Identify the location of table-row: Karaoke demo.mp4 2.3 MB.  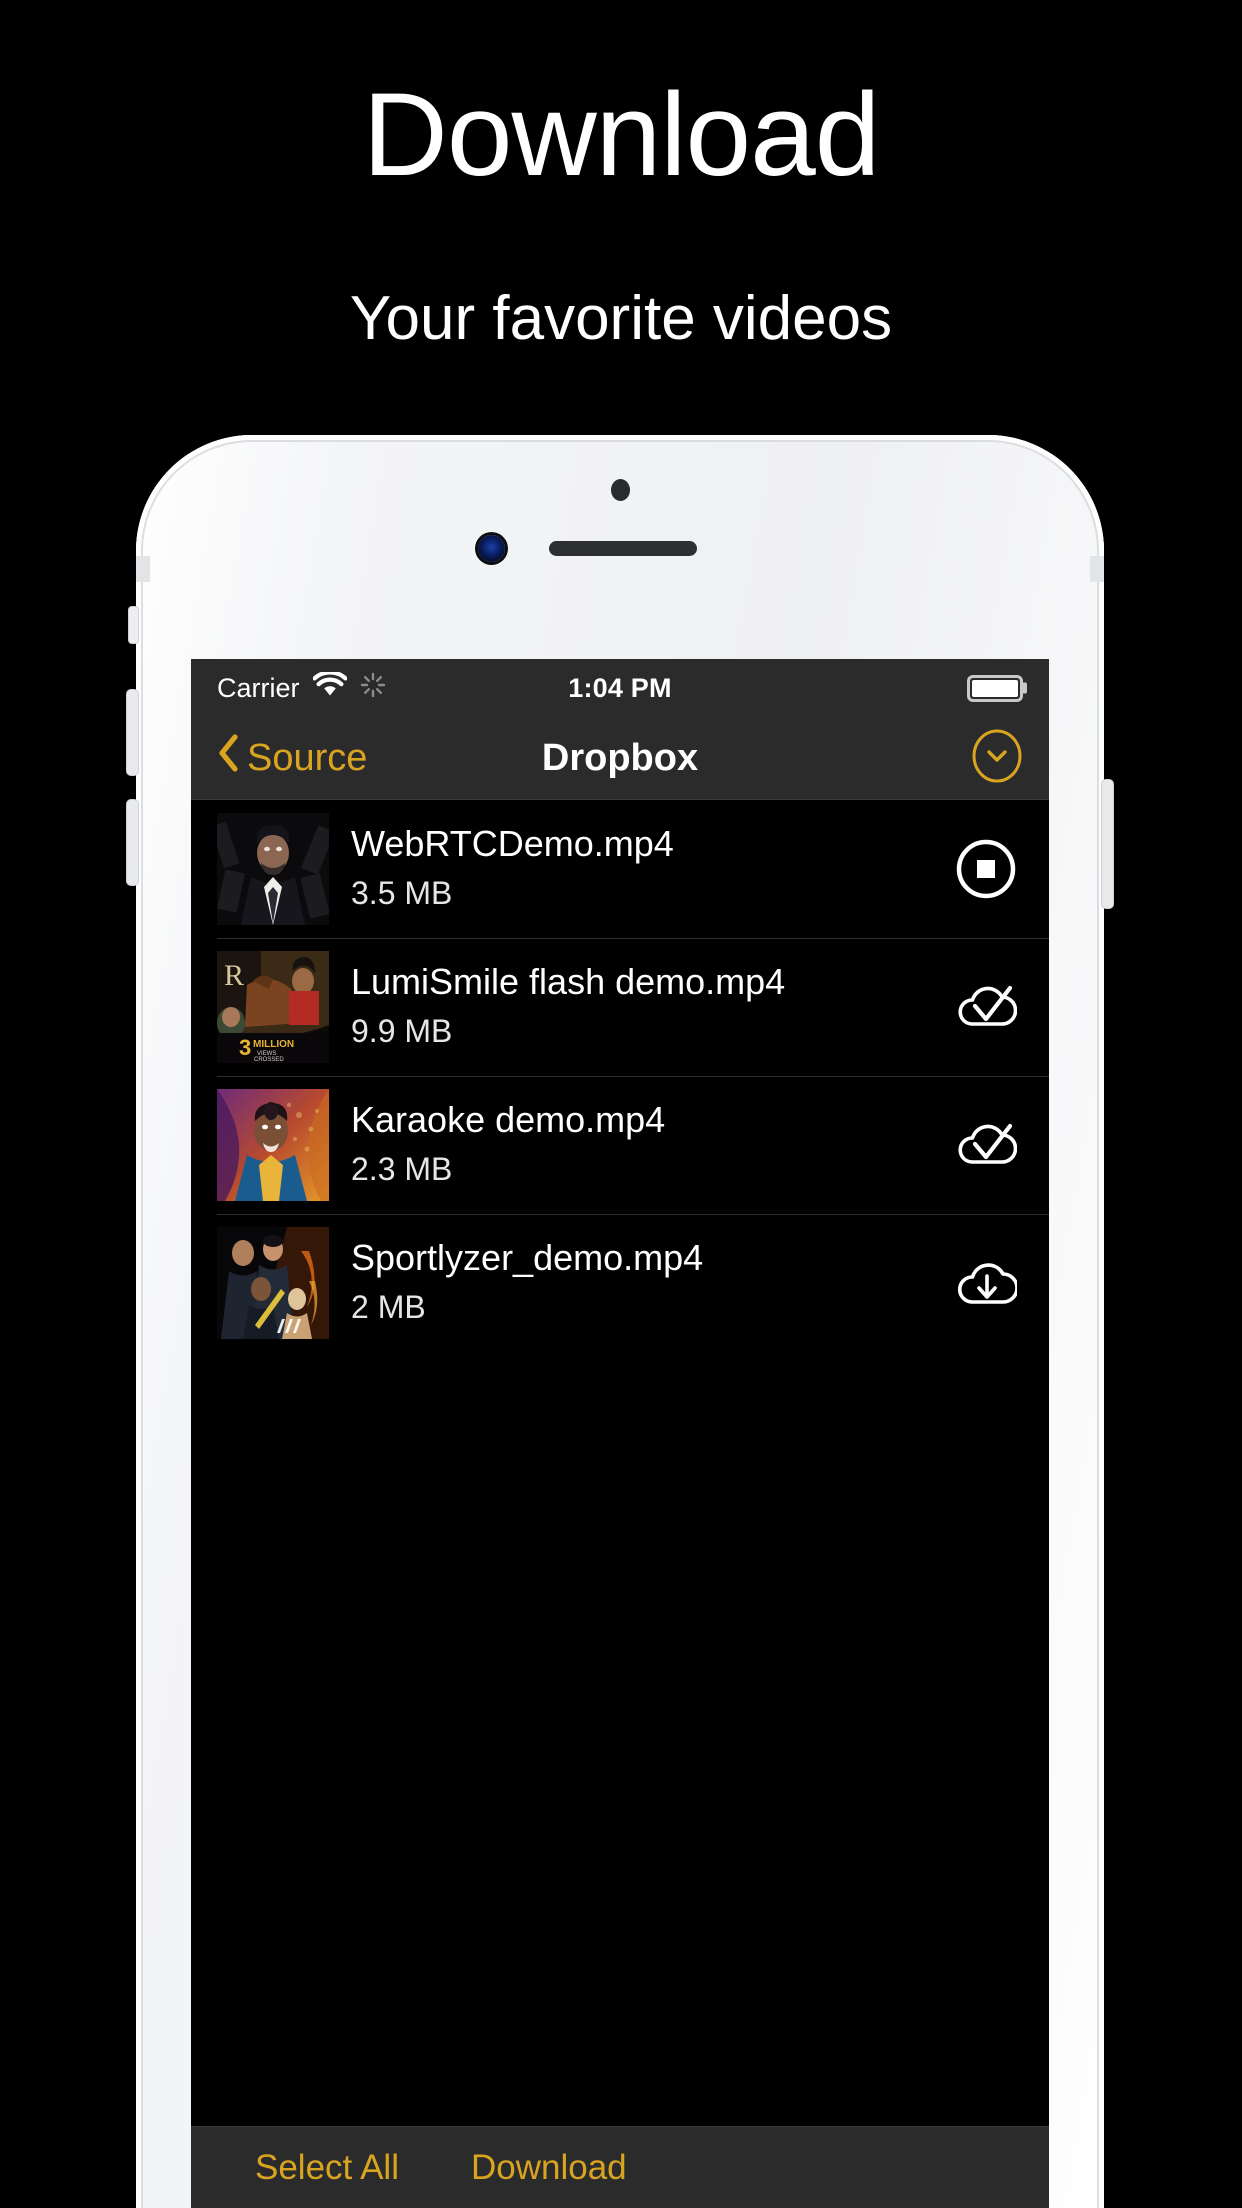
(620, 1145).